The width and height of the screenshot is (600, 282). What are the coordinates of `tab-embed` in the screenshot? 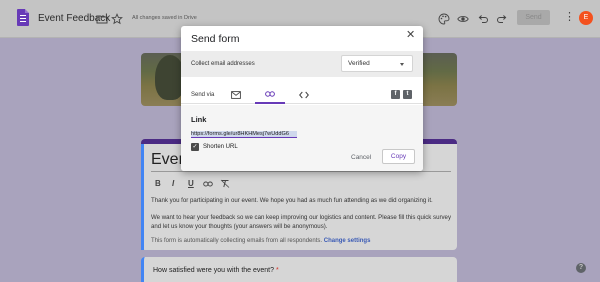 It's located at (304, 94).